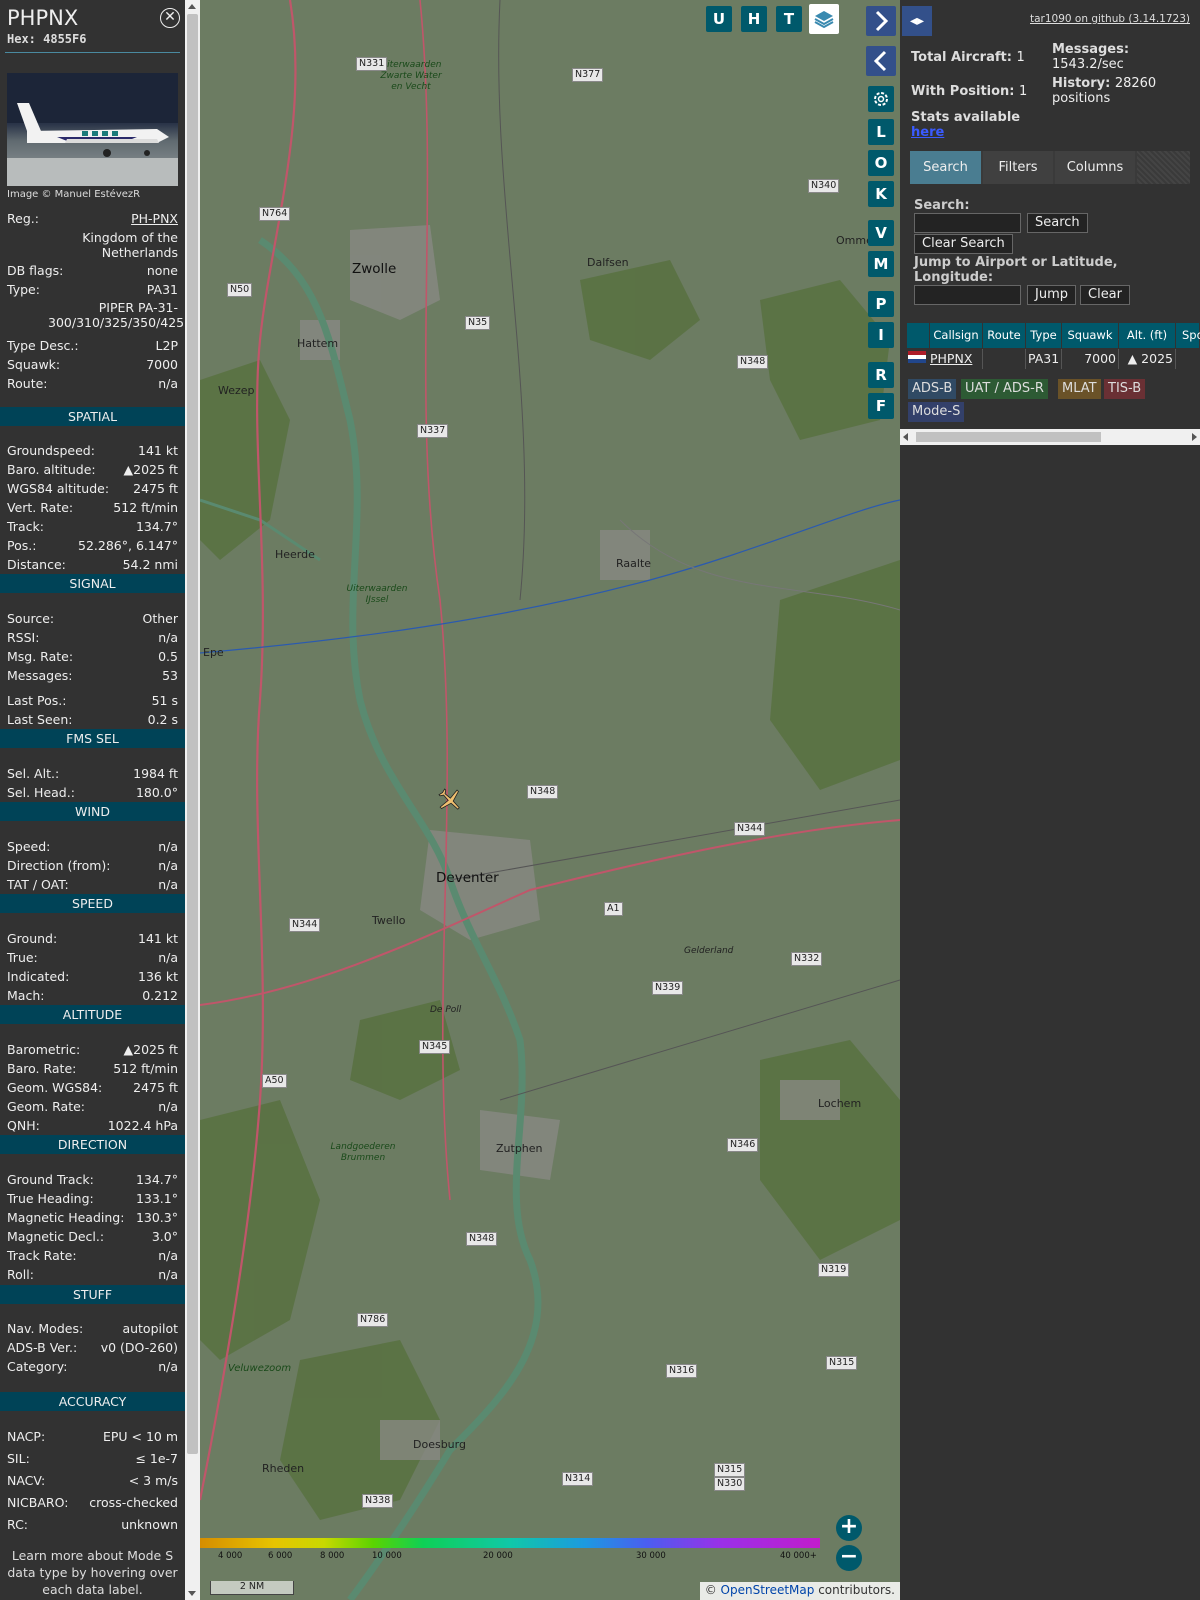 The image size is (1200, 1600). What do you see at coordinates (967, 223) in the screenshot?
I see `search-input` at bounding box center [967, 223].